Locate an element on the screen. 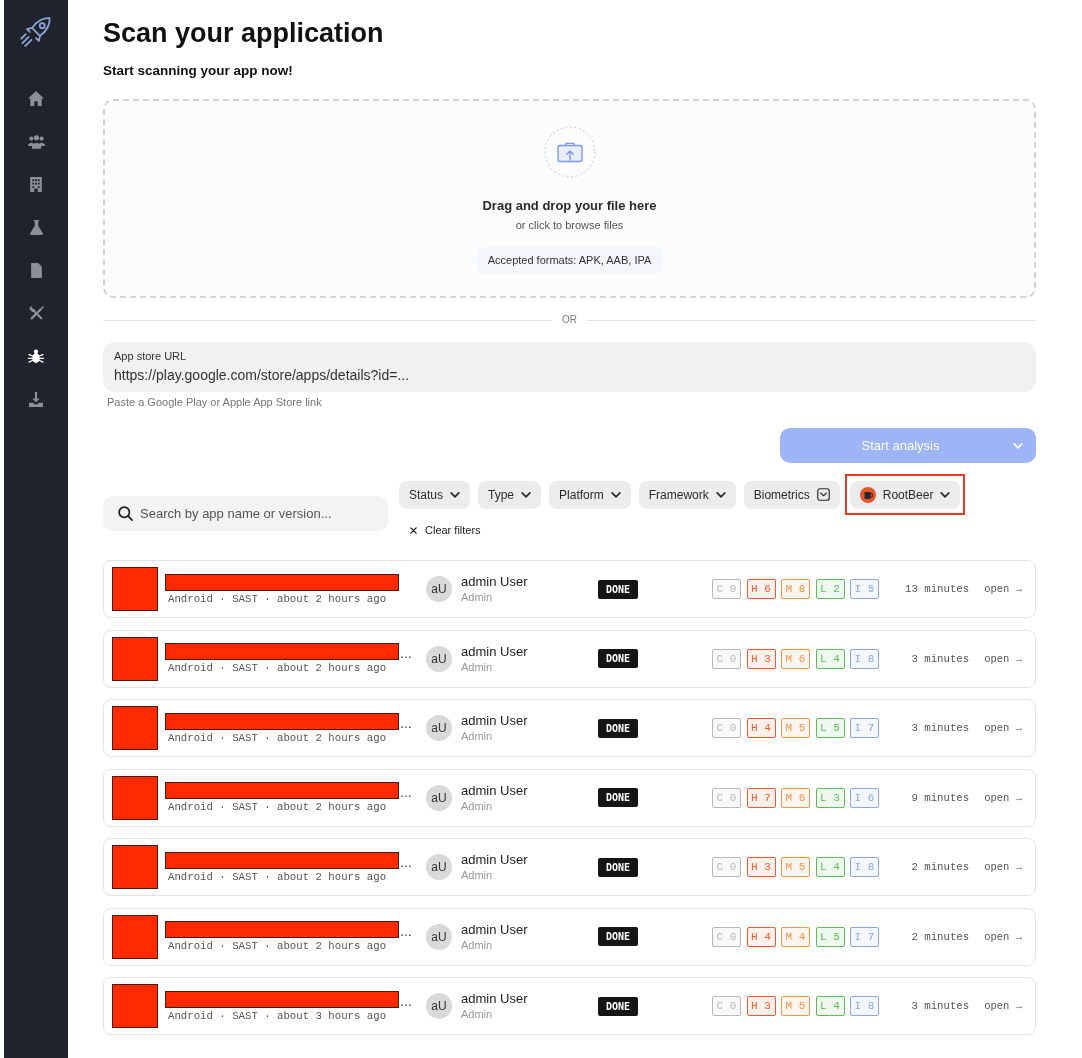 The image size is (1082, 1058). severity-badge: I 8 is located at coordinates (864, 658).